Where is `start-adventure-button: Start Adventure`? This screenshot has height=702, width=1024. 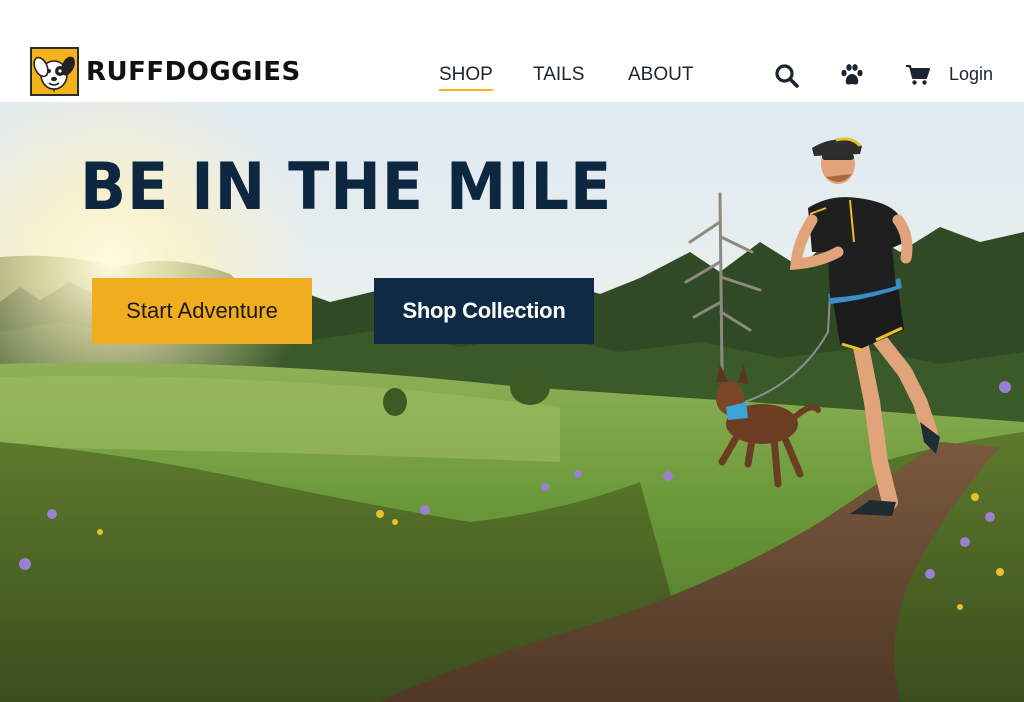 start-adventure-button: Start Adventure is located at coordinates (202, 311).